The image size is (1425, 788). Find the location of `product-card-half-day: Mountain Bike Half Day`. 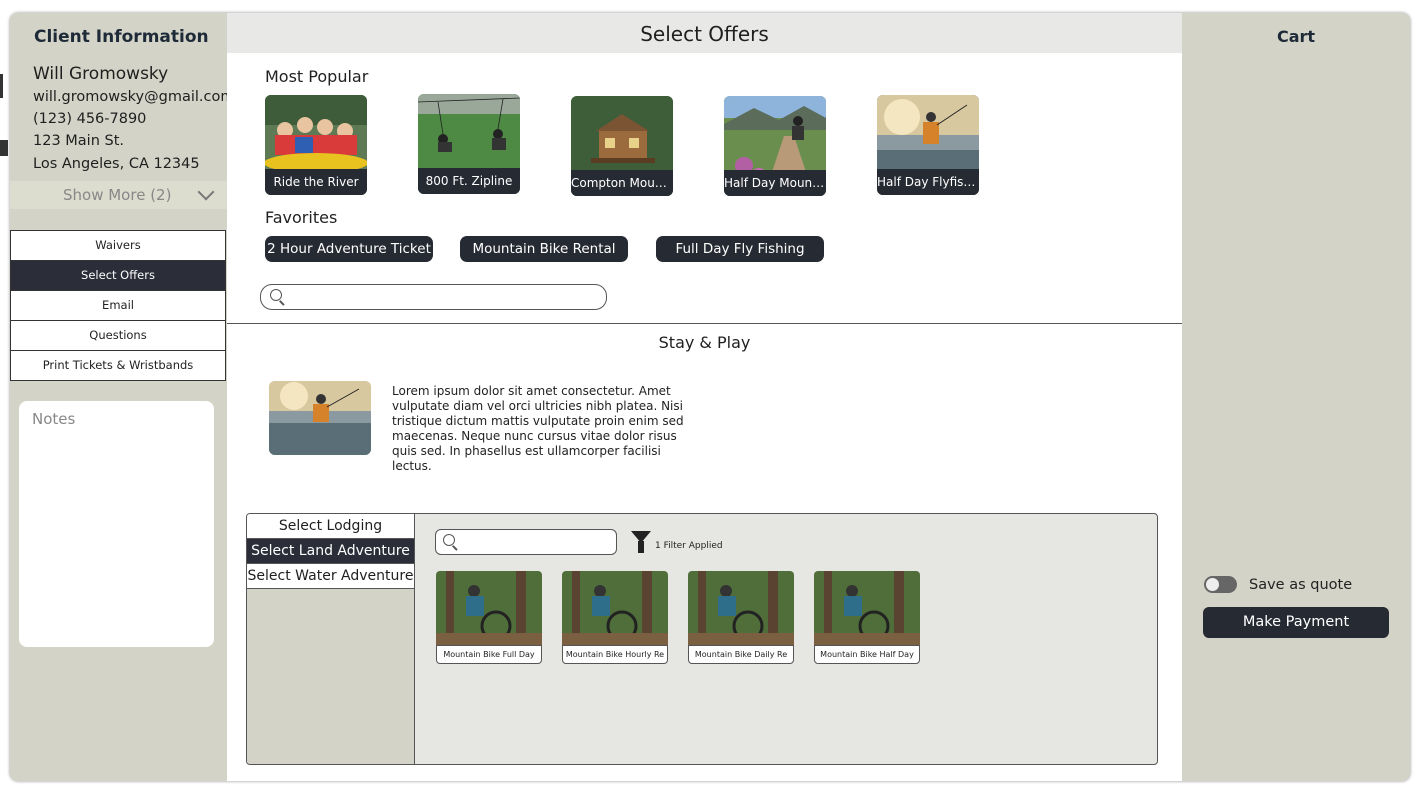

product-card-half-day: Mountain Bike Half Day is located at coordinates (867, 617).